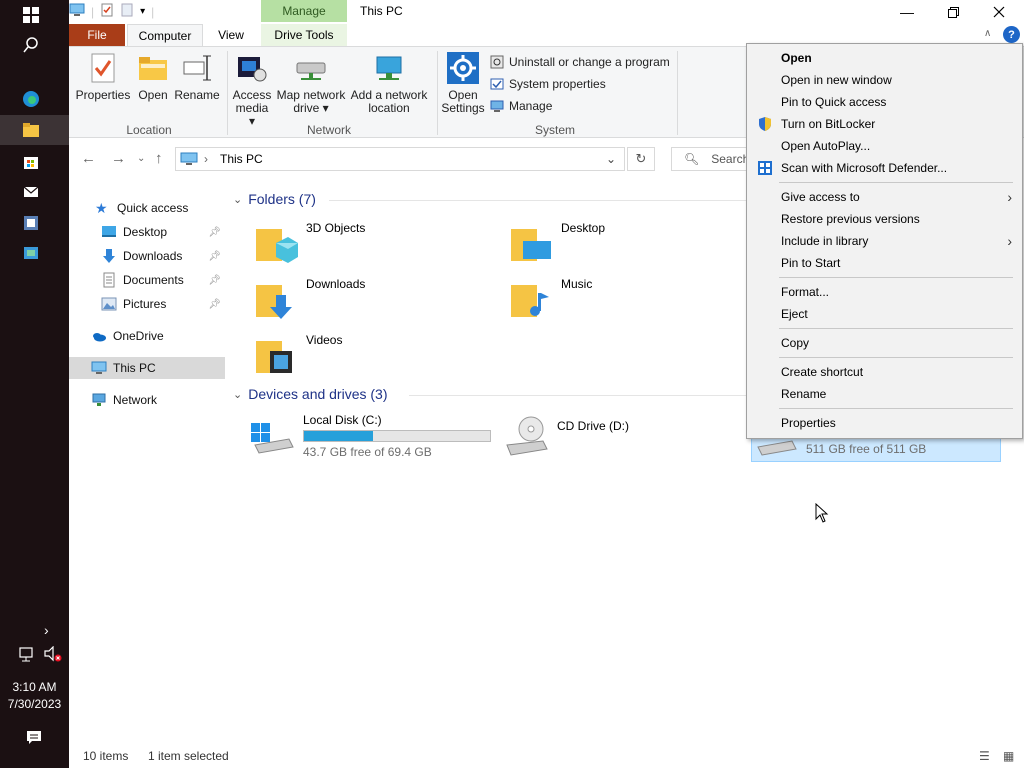 The height and width of the screenshot is (768, 1024). Describe the element at coordinates (987, 33) in the screenshot. I see `expand-ribbon-chevron-icon: ∧` at that location.